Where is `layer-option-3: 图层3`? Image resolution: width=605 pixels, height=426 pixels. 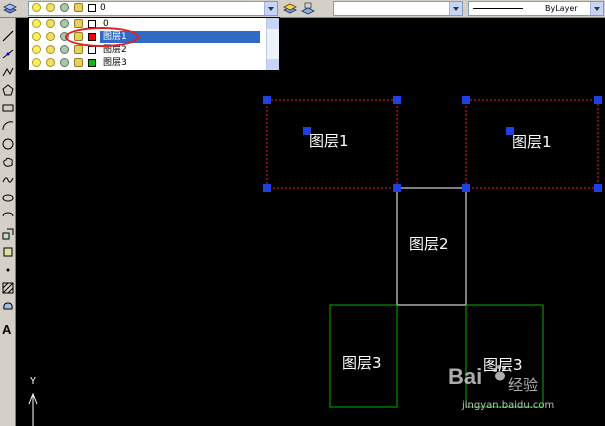 layer-option-3: 图层3 is located at coordinates (147, 63).